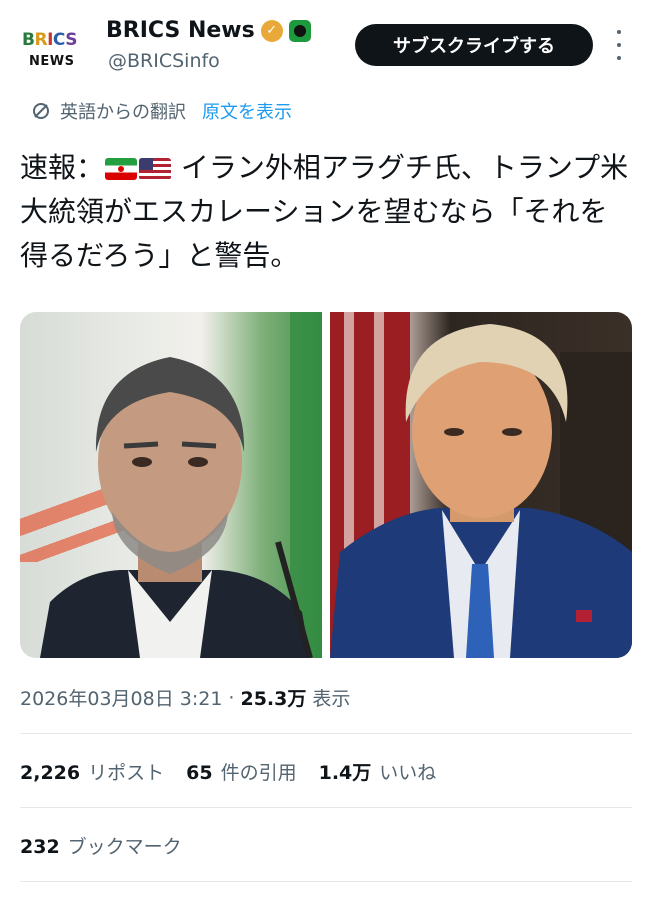 The height and width of the screenshot is (905, 650). I want to click on subscribe-button: サブスクライブする, so click(474, 45).